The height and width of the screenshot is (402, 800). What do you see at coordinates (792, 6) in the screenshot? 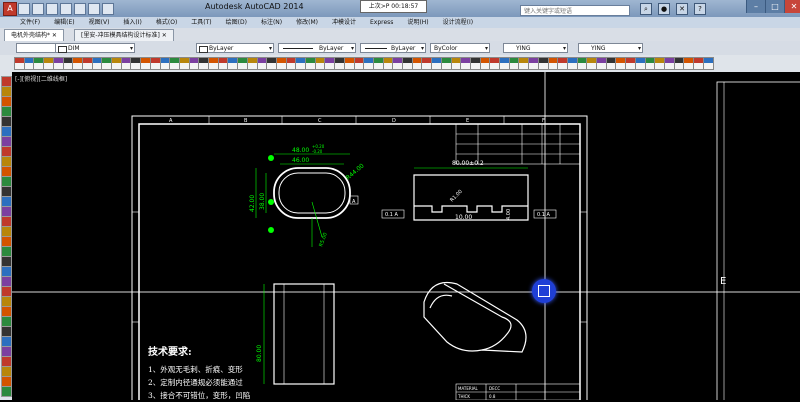
I see `close-button: ✕` at bounding box center [792, 6].